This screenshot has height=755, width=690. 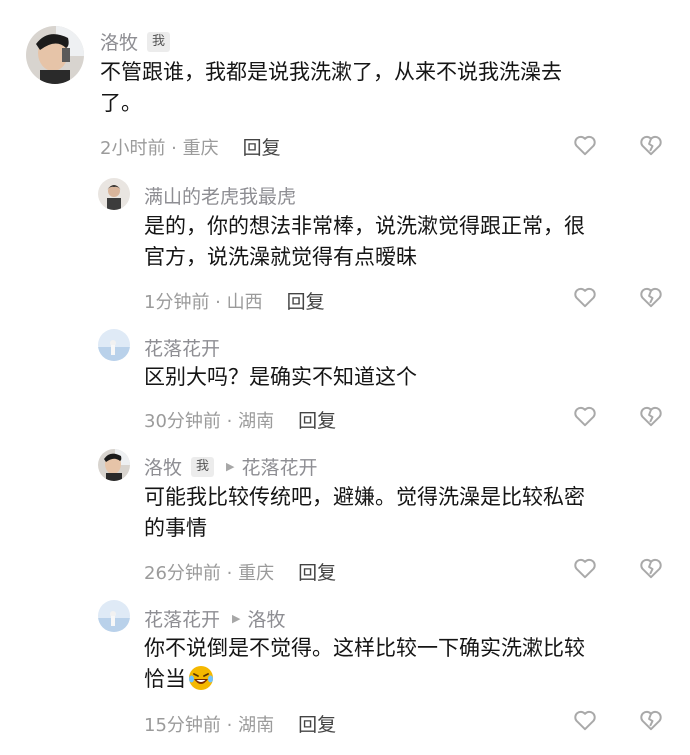 What do you see at coordinates (220, 195) in the screenshot?
I see `author-name: 满山的老虎我最虎` at bounding box center [220, 195].